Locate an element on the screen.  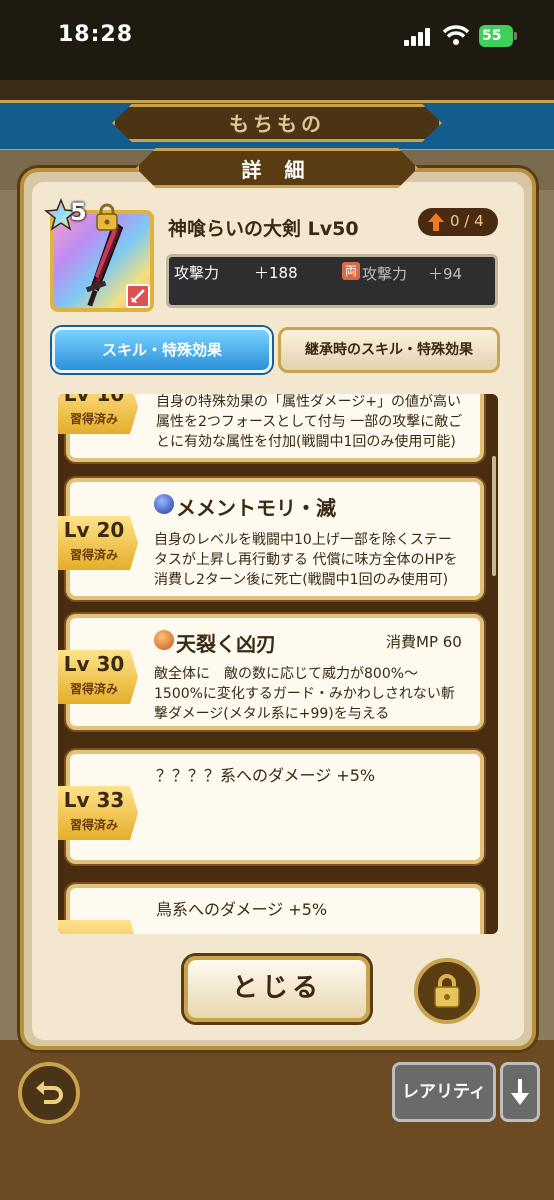
level-tag is located at coordinates (98, 927).